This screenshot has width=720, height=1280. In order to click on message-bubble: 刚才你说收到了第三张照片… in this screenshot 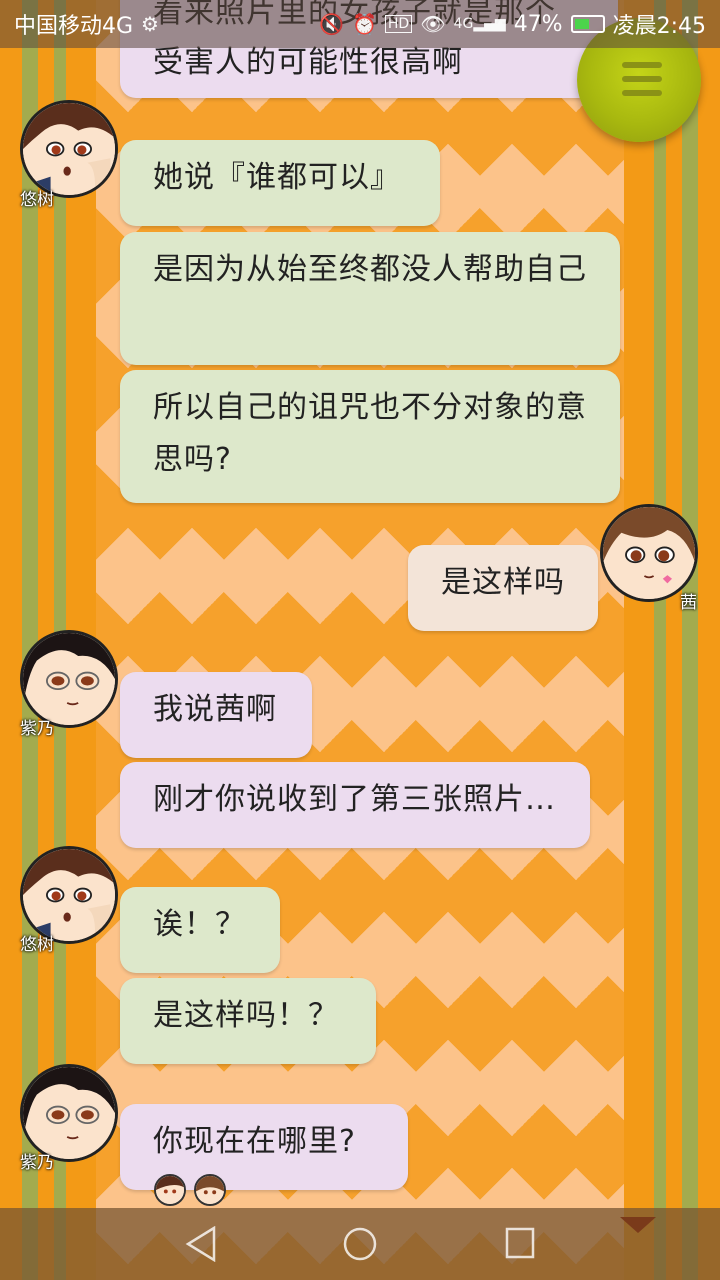, I will do `click(355, 805)`.